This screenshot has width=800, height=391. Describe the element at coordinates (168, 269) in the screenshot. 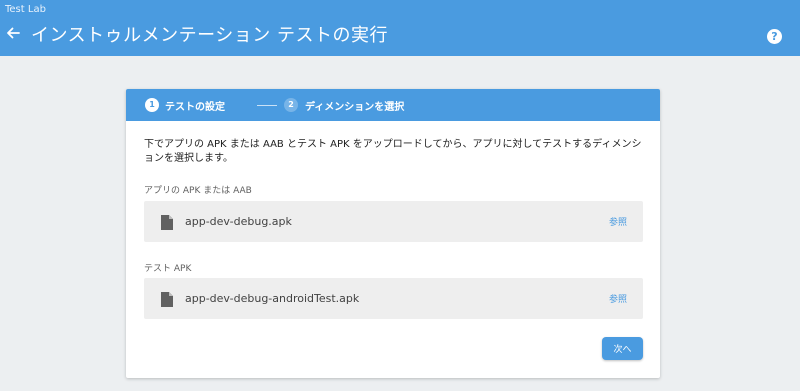

I see `test-apk-label: テスト APK` at that location.